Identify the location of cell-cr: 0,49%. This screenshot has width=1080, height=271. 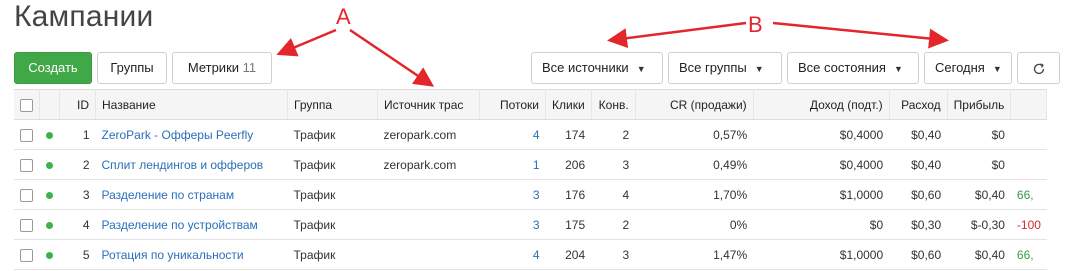
(694, 164).